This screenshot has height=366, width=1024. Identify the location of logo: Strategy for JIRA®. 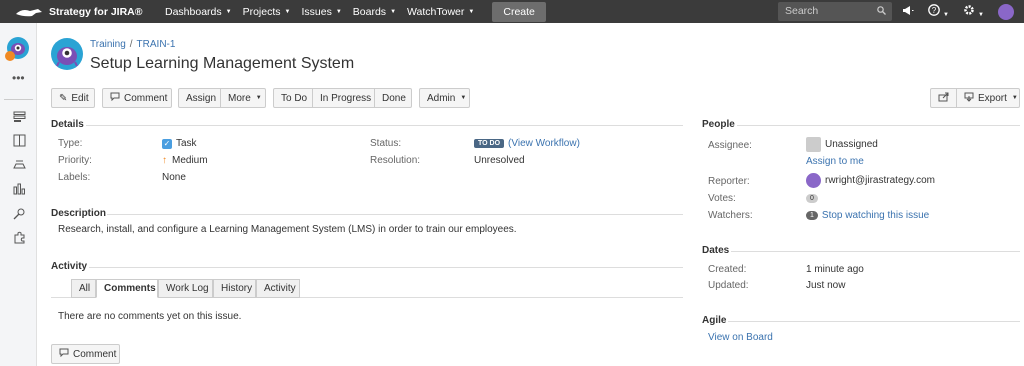
(84, 12).